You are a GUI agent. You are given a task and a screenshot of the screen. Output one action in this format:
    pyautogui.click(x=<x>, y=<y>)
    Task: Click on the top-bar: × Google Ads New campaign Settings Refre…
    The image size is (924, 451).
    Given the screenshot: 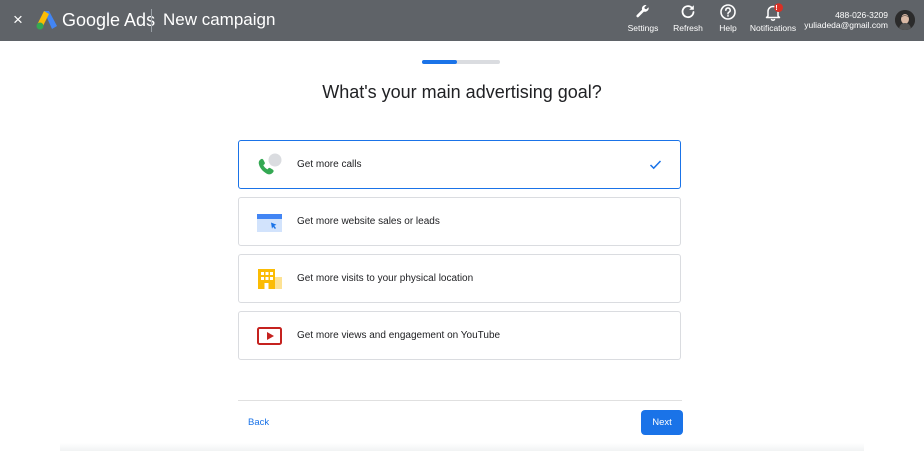 What is the action you would take?
    pyautogui.click(x=462, y=20)
    